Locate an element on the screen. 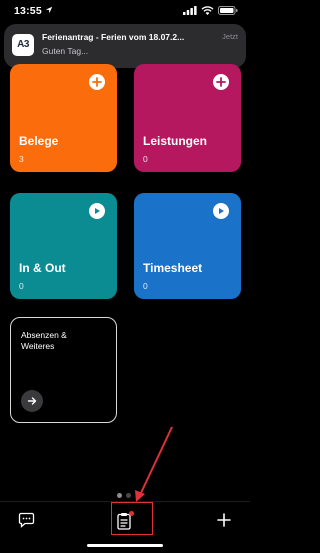 This screenshot has width=320, height=553. notification-time: Jetzt is located at coordinates (230, 36).